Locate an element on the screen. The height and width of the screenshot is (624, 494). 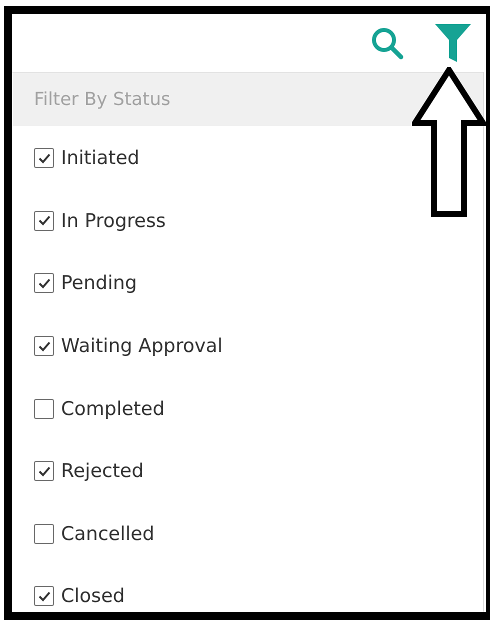
filter-icon is located at coordinates (453, 43).